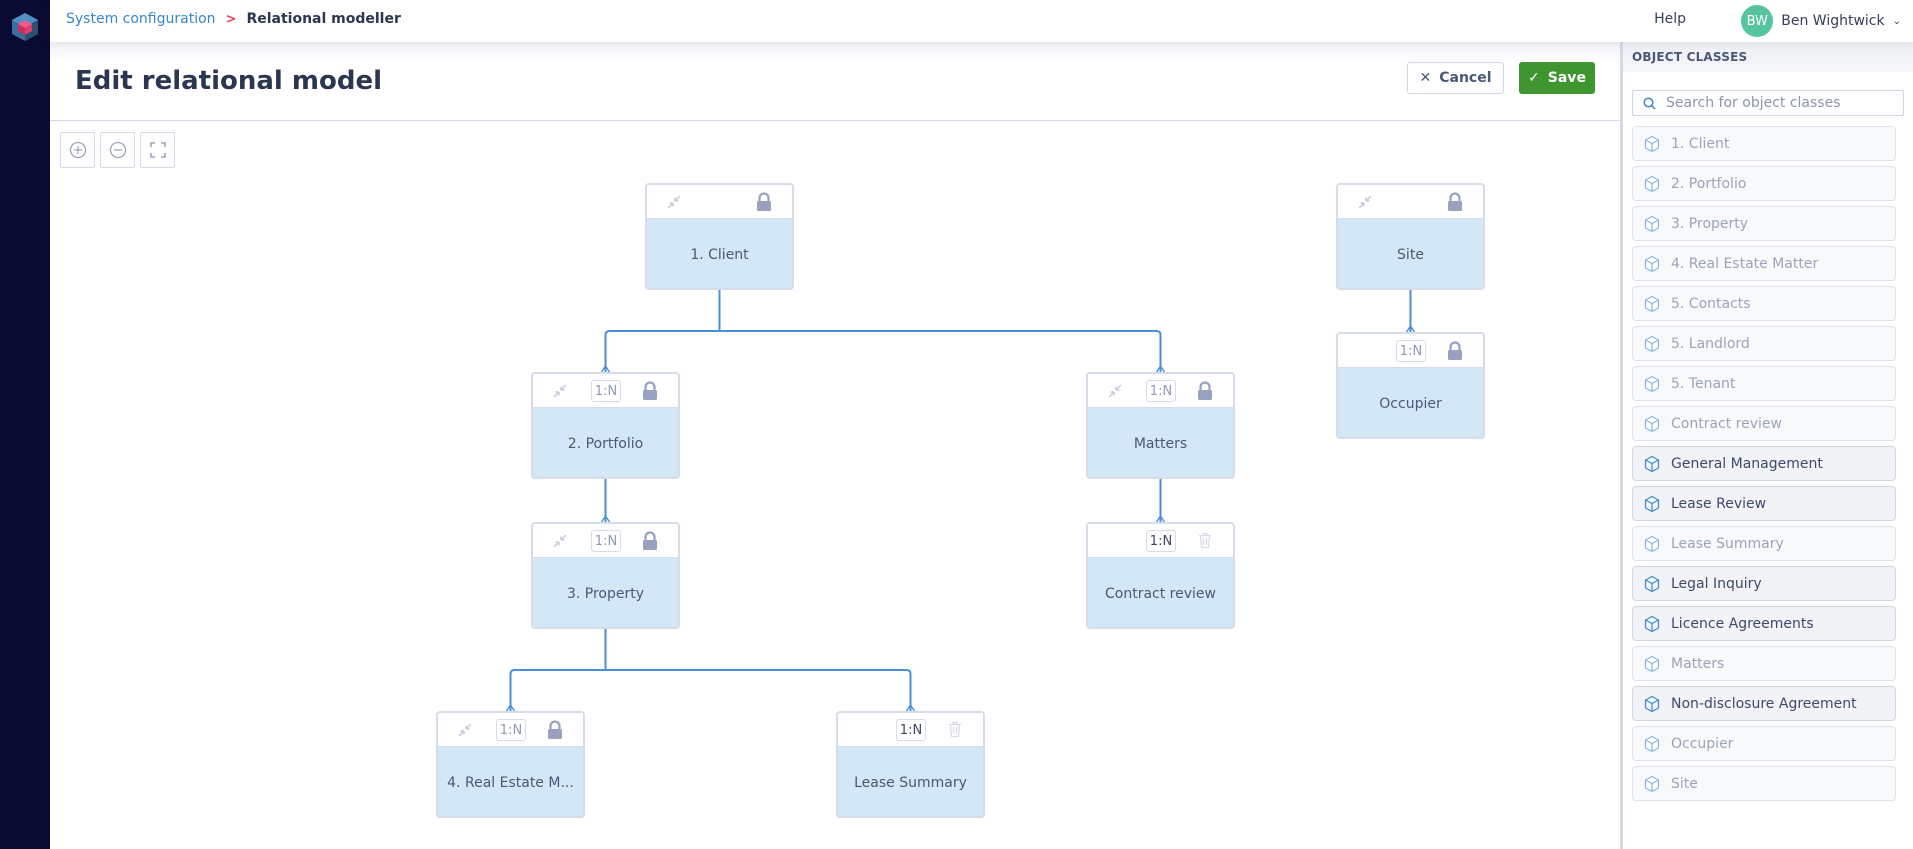 This screenshot has width=1913, height=849. I want to click on model-node-occupier: 1:N Occupier, so click(1410, 385).